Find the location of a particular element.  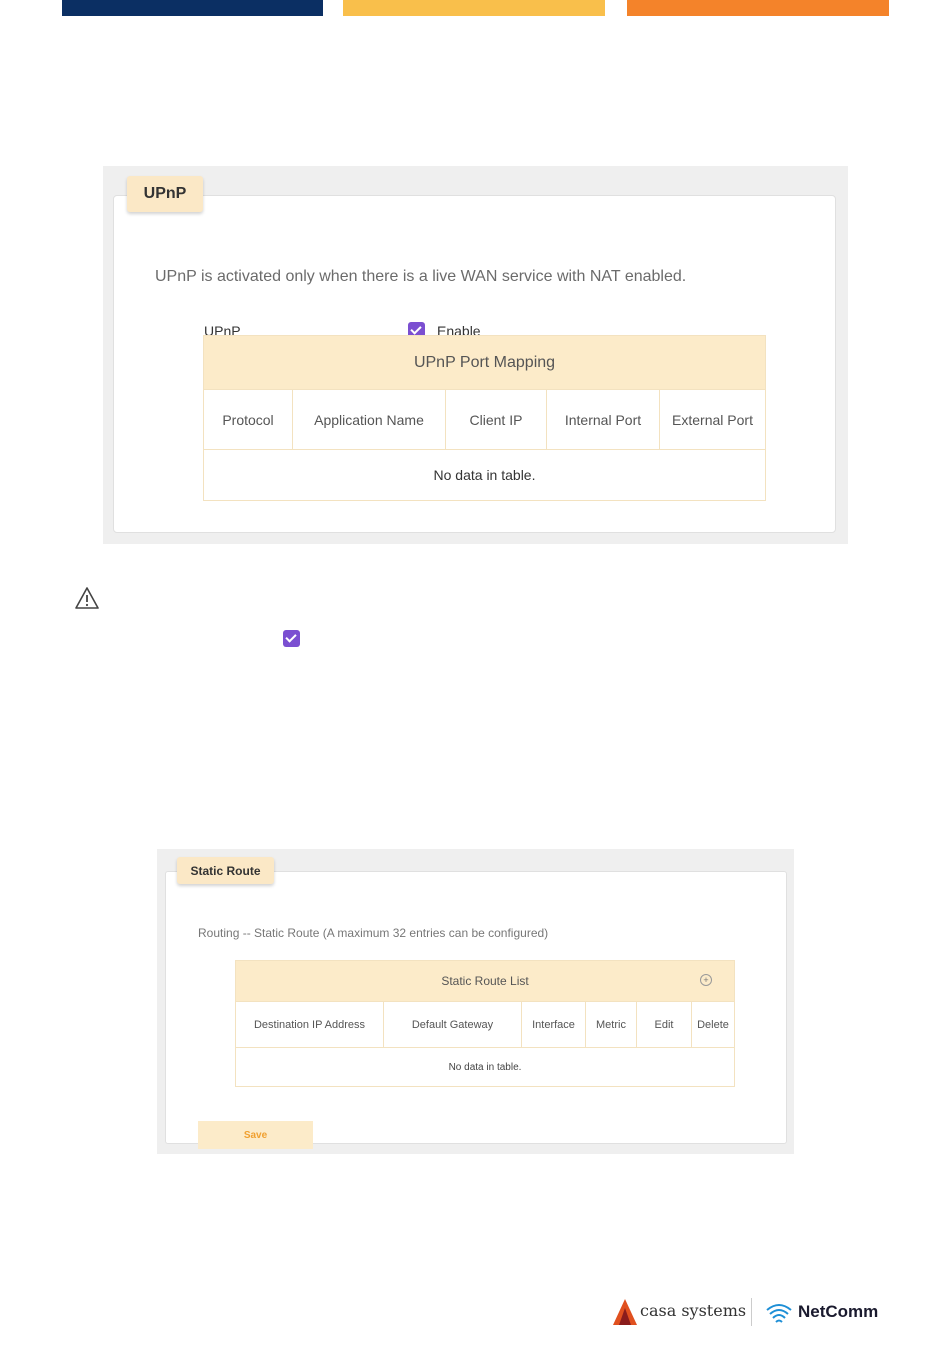

column-header: Metric is located at coordinates (611, 1024).